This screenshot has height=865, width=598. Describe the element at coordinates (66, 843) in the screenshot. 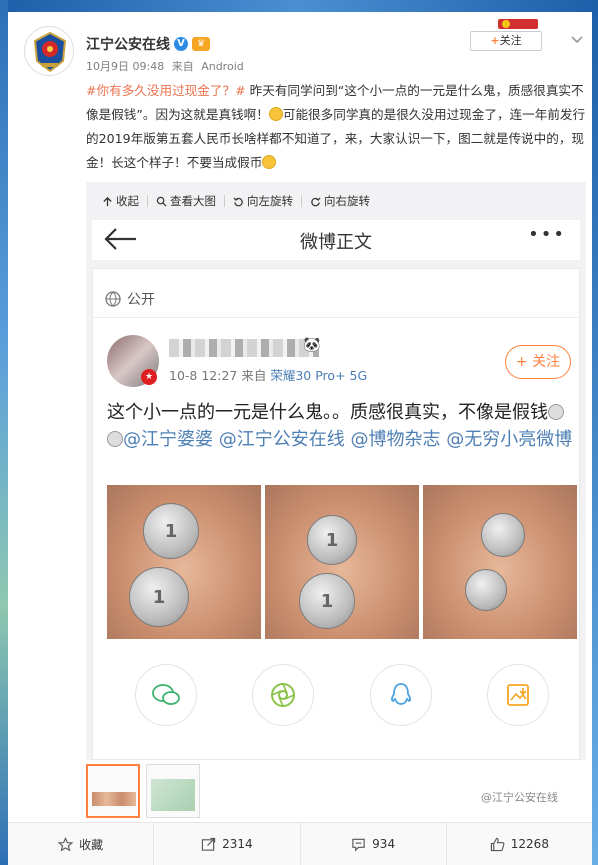

I see `star-icon` at that location.